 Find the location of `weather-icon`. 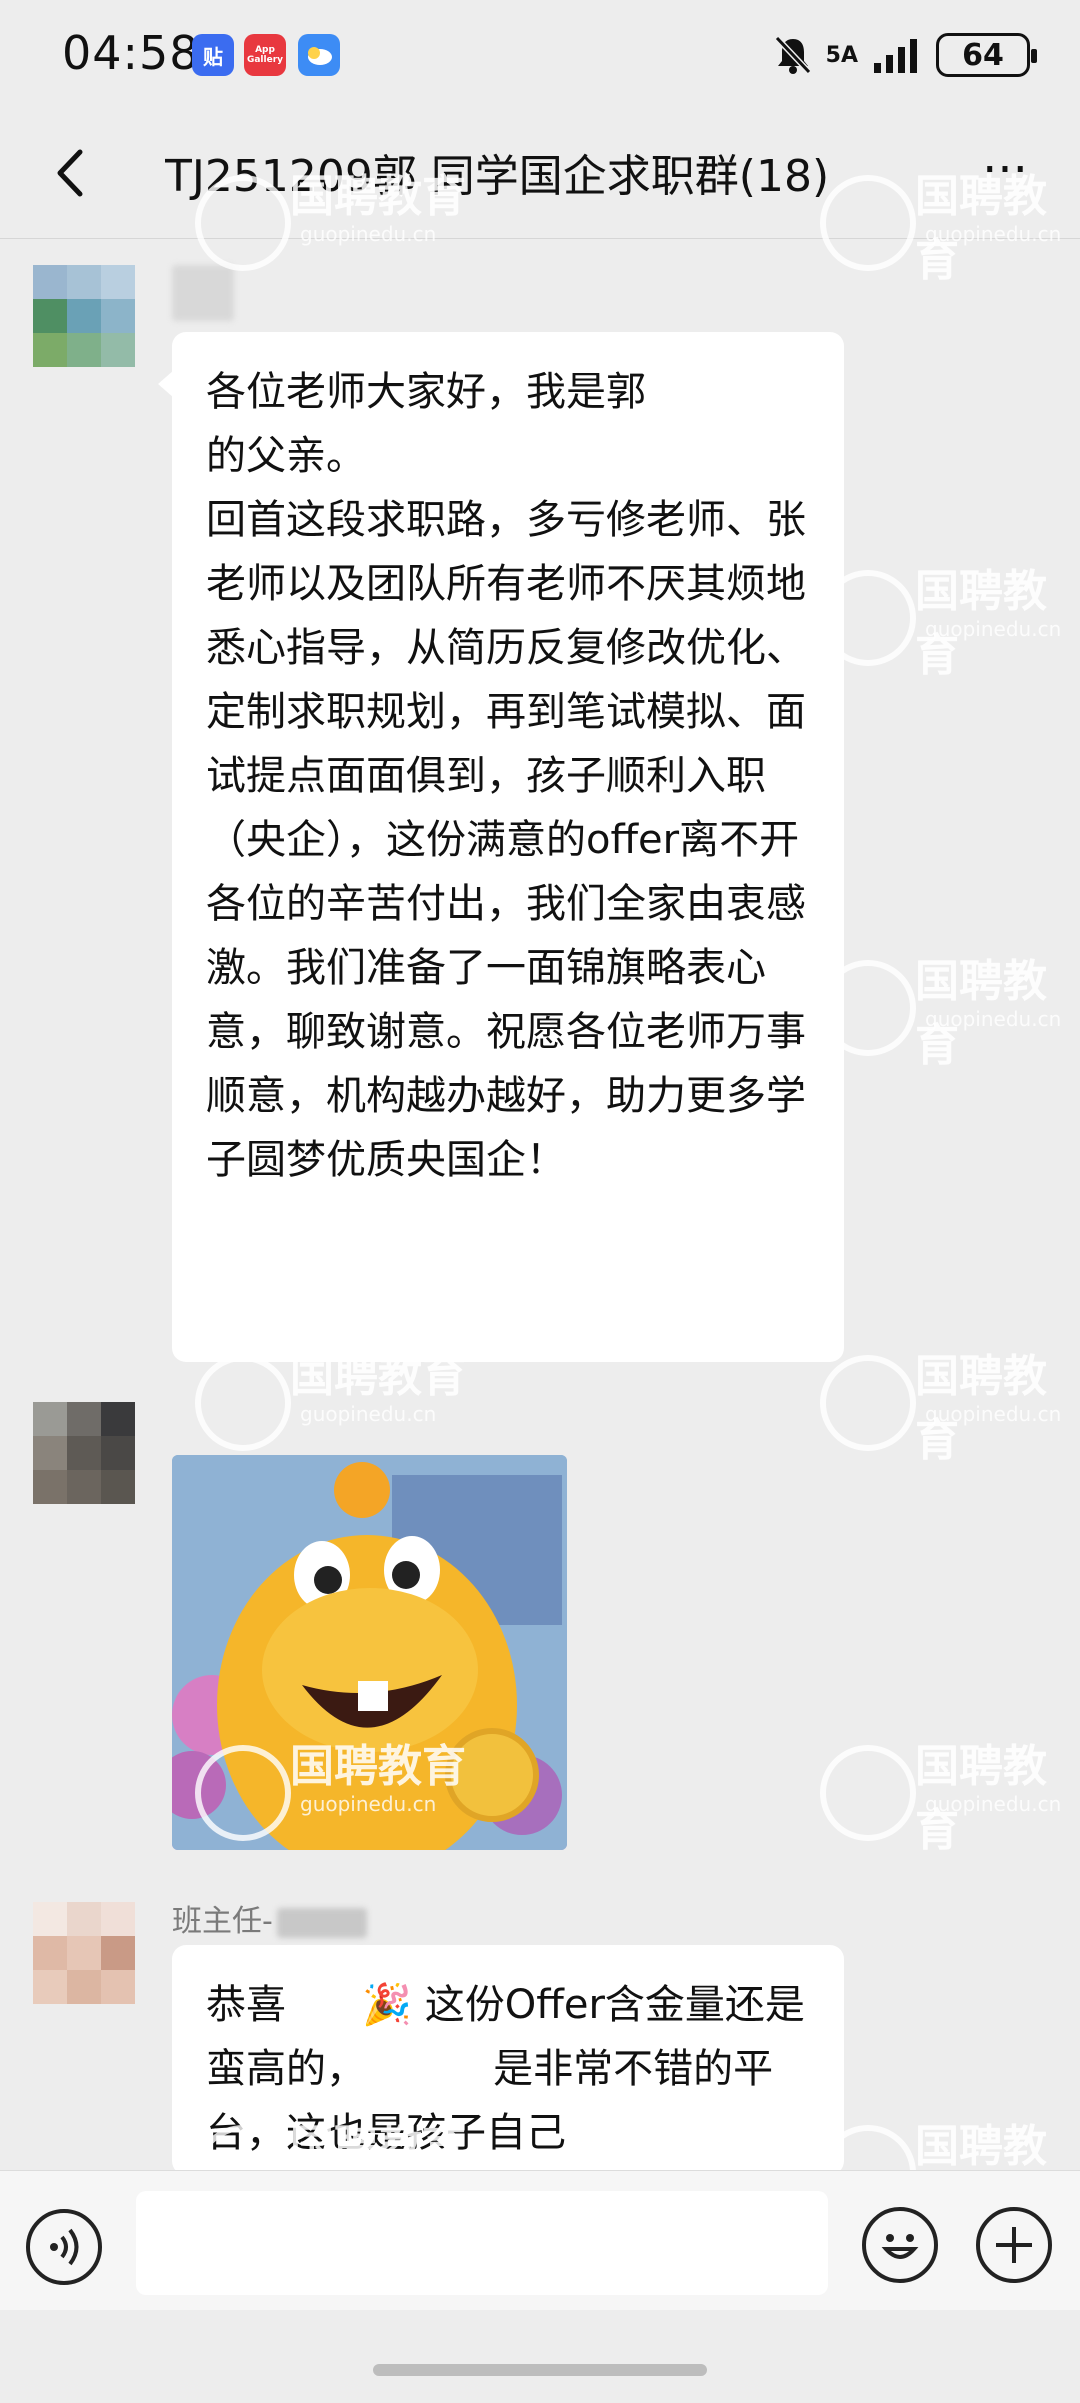

weather-icon is located at coordinates (319, 55).